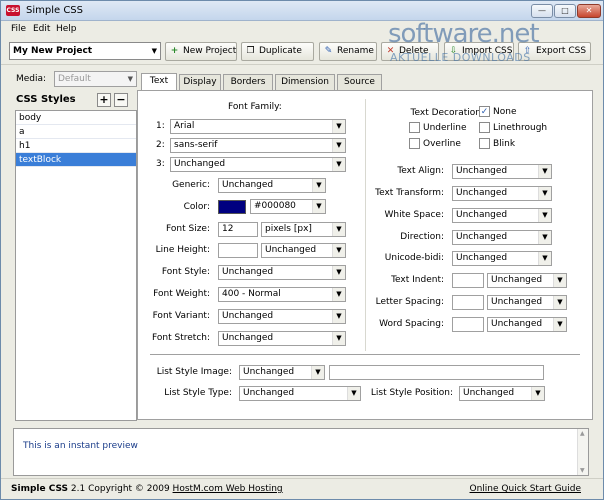 The height and width of the screenshot is (500, 604). Describe the element at coordinates (414, 127) in the screenshot. I see `decoration-underline-checkbox` at that location.